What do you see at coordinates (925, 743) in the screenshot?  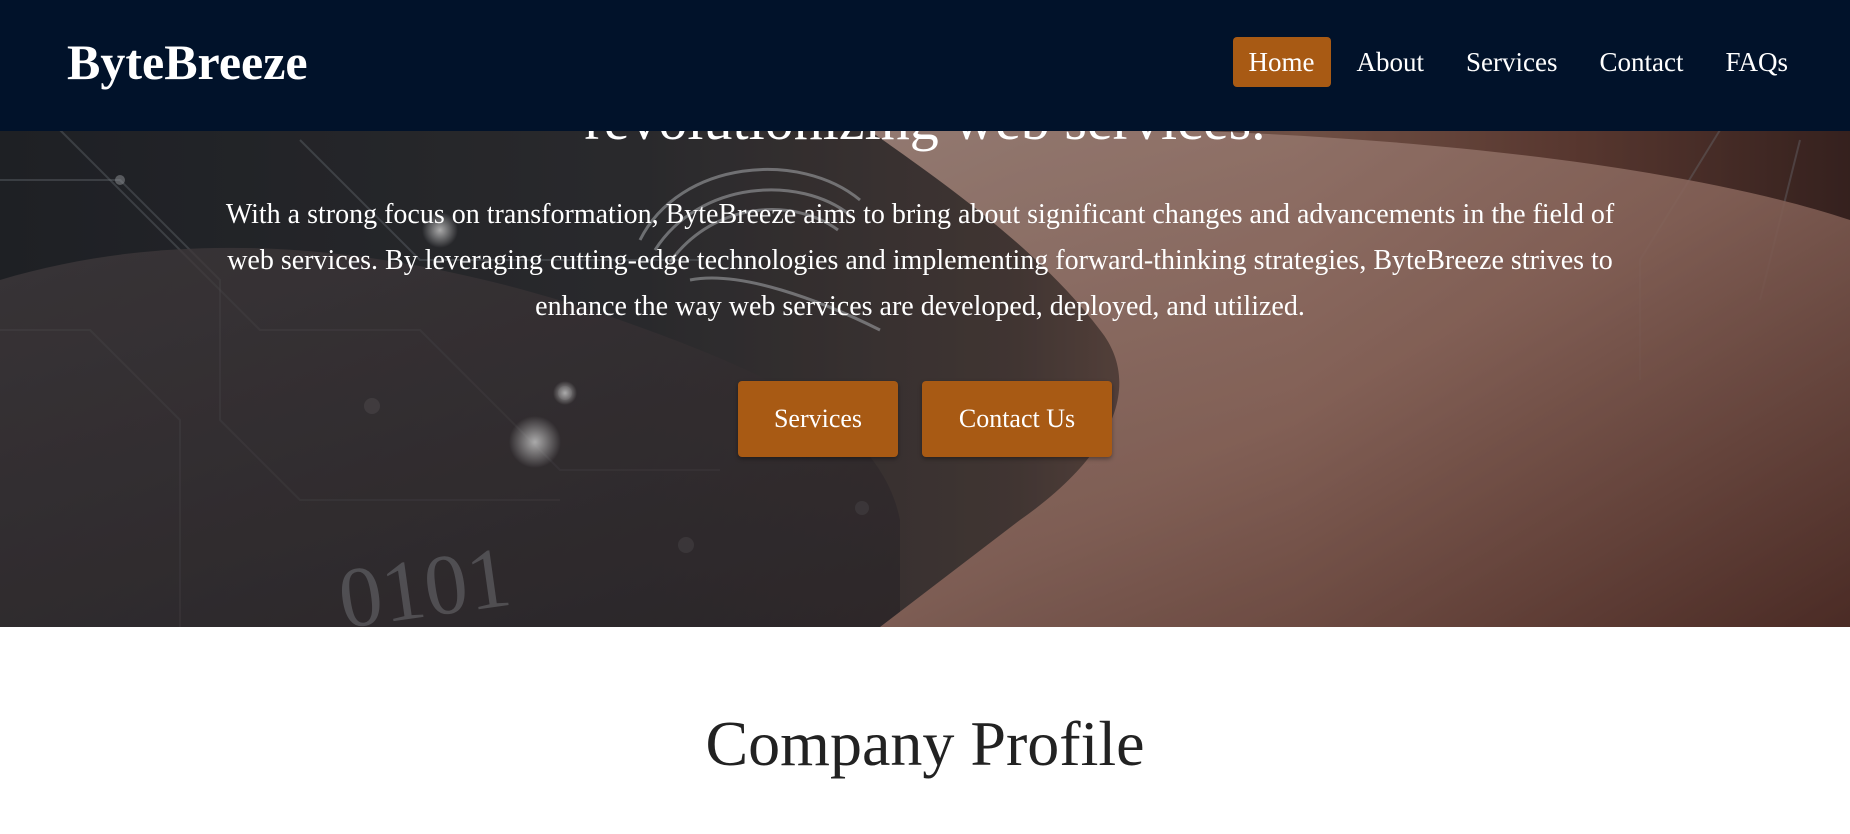 I see `company-profile-heading: Company Profile` at bounding box center [925, 743].